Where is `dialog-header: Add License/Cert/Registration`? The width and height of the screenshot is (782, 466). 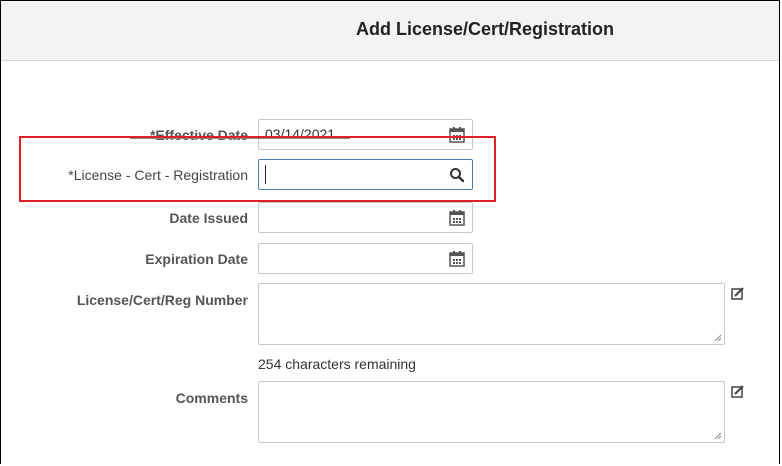 dialog-header: Add License/Cert/Registration is located at coordinates (390, 31).